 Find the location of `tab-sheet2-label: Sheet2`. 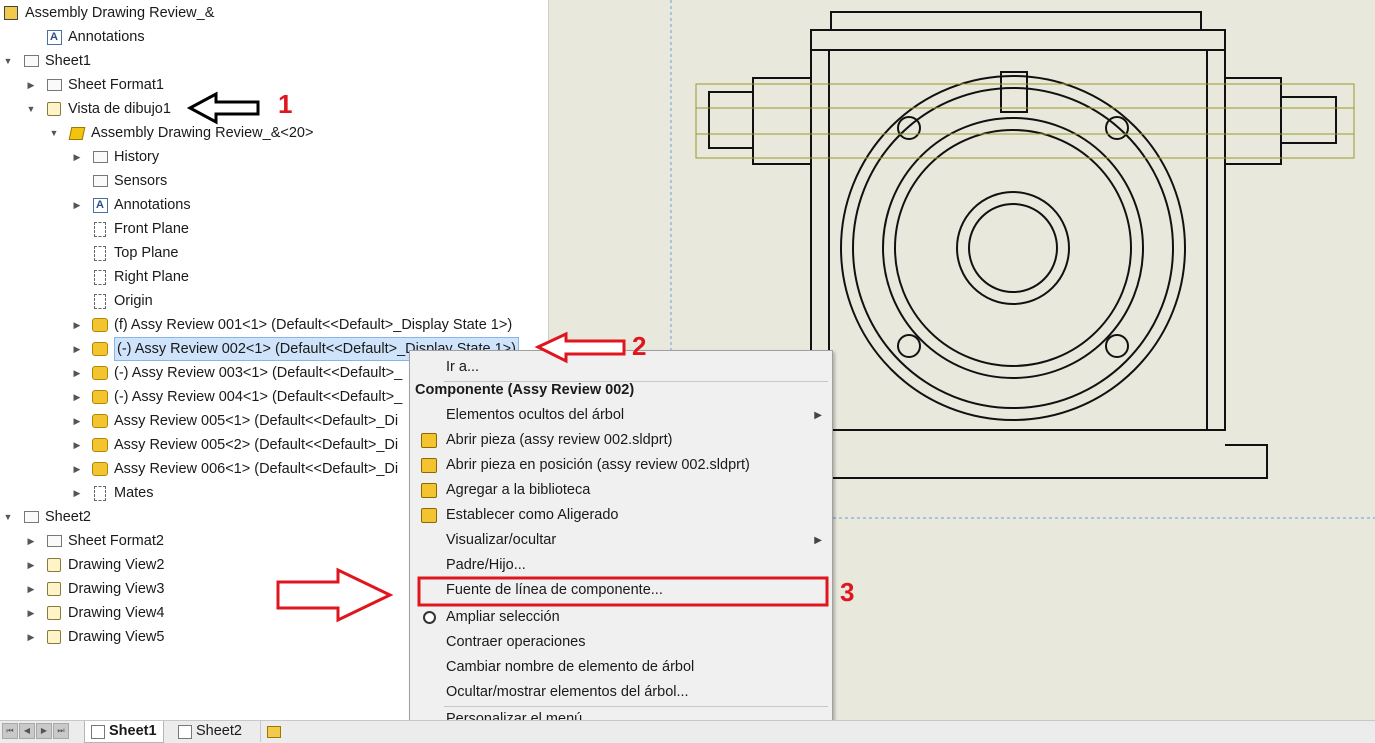

tab-sheet2-label: Sheet2 is located at coordinates (219, 731).